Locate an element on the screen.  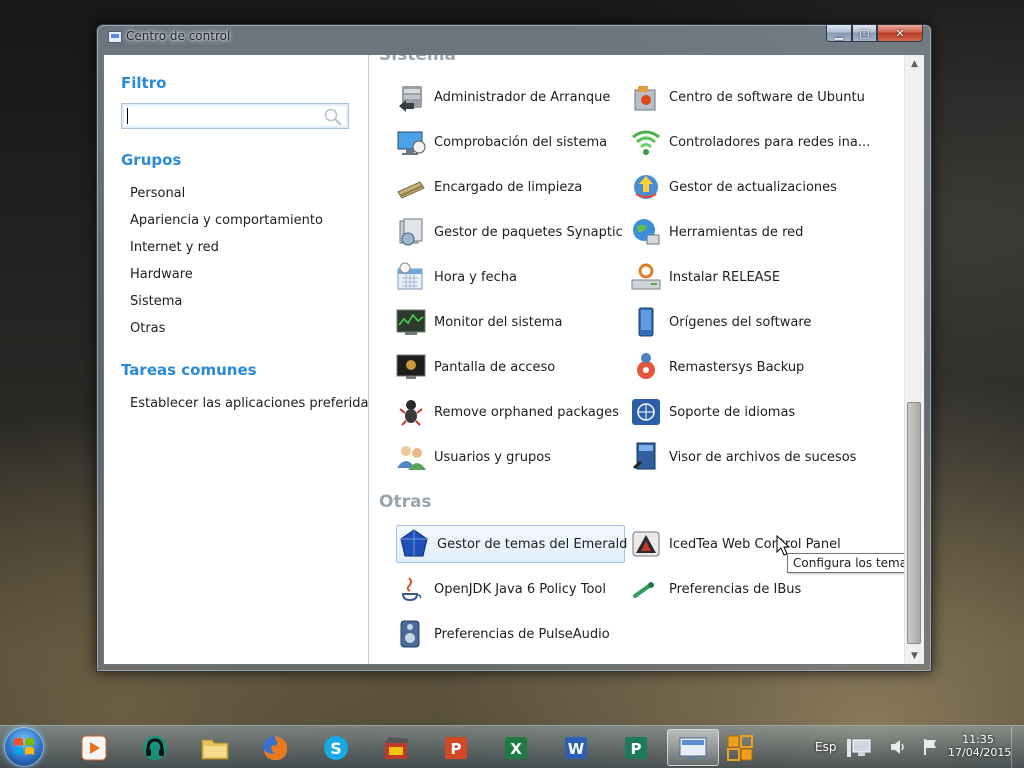
applet-software-sources: Orígenes del software is located at coordinates (720, 322).